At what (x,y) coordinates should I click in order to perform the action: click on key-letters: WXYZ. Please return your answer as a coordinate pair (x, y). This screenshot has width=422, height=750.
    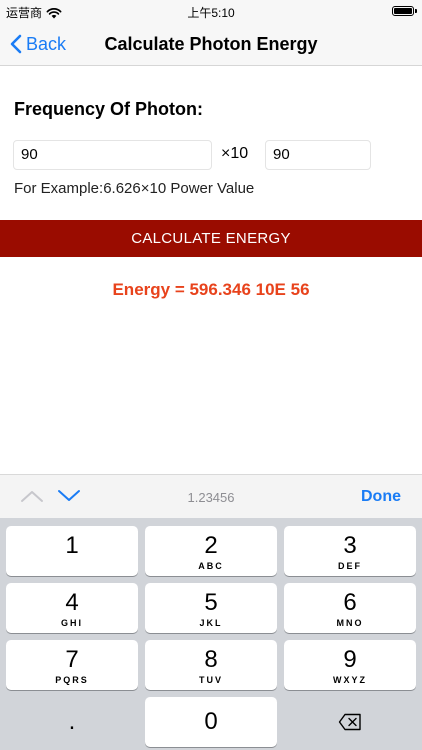
    Looking at the image, I should click on (350, 680).